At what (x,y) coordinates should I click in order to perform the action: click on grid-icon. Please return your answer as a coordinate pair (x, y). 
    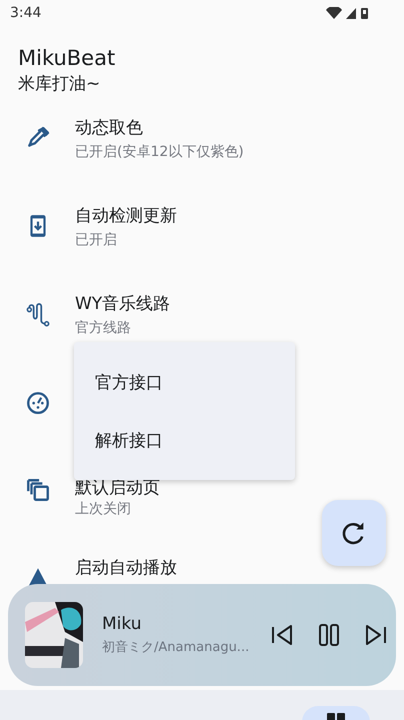
    Looking at the image, I should click on (336, 716).